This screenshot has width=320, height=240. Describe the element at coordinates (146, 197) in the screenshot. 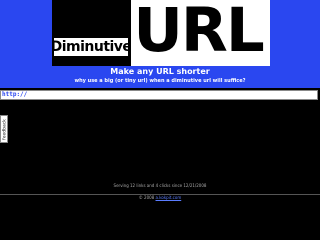

I see `copyright-prefix: © 2008` at that location.